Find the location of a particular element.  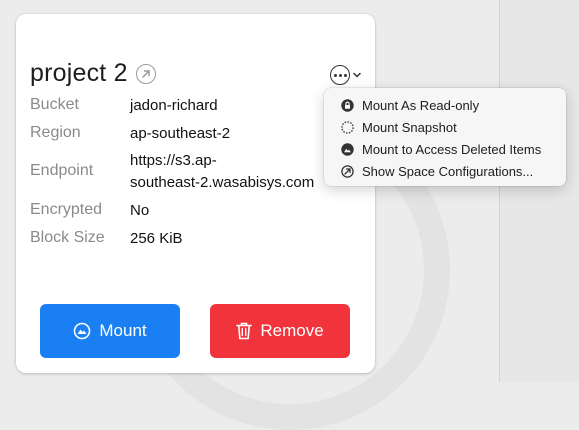

open-external-icon is located at coordinates (145, 73).